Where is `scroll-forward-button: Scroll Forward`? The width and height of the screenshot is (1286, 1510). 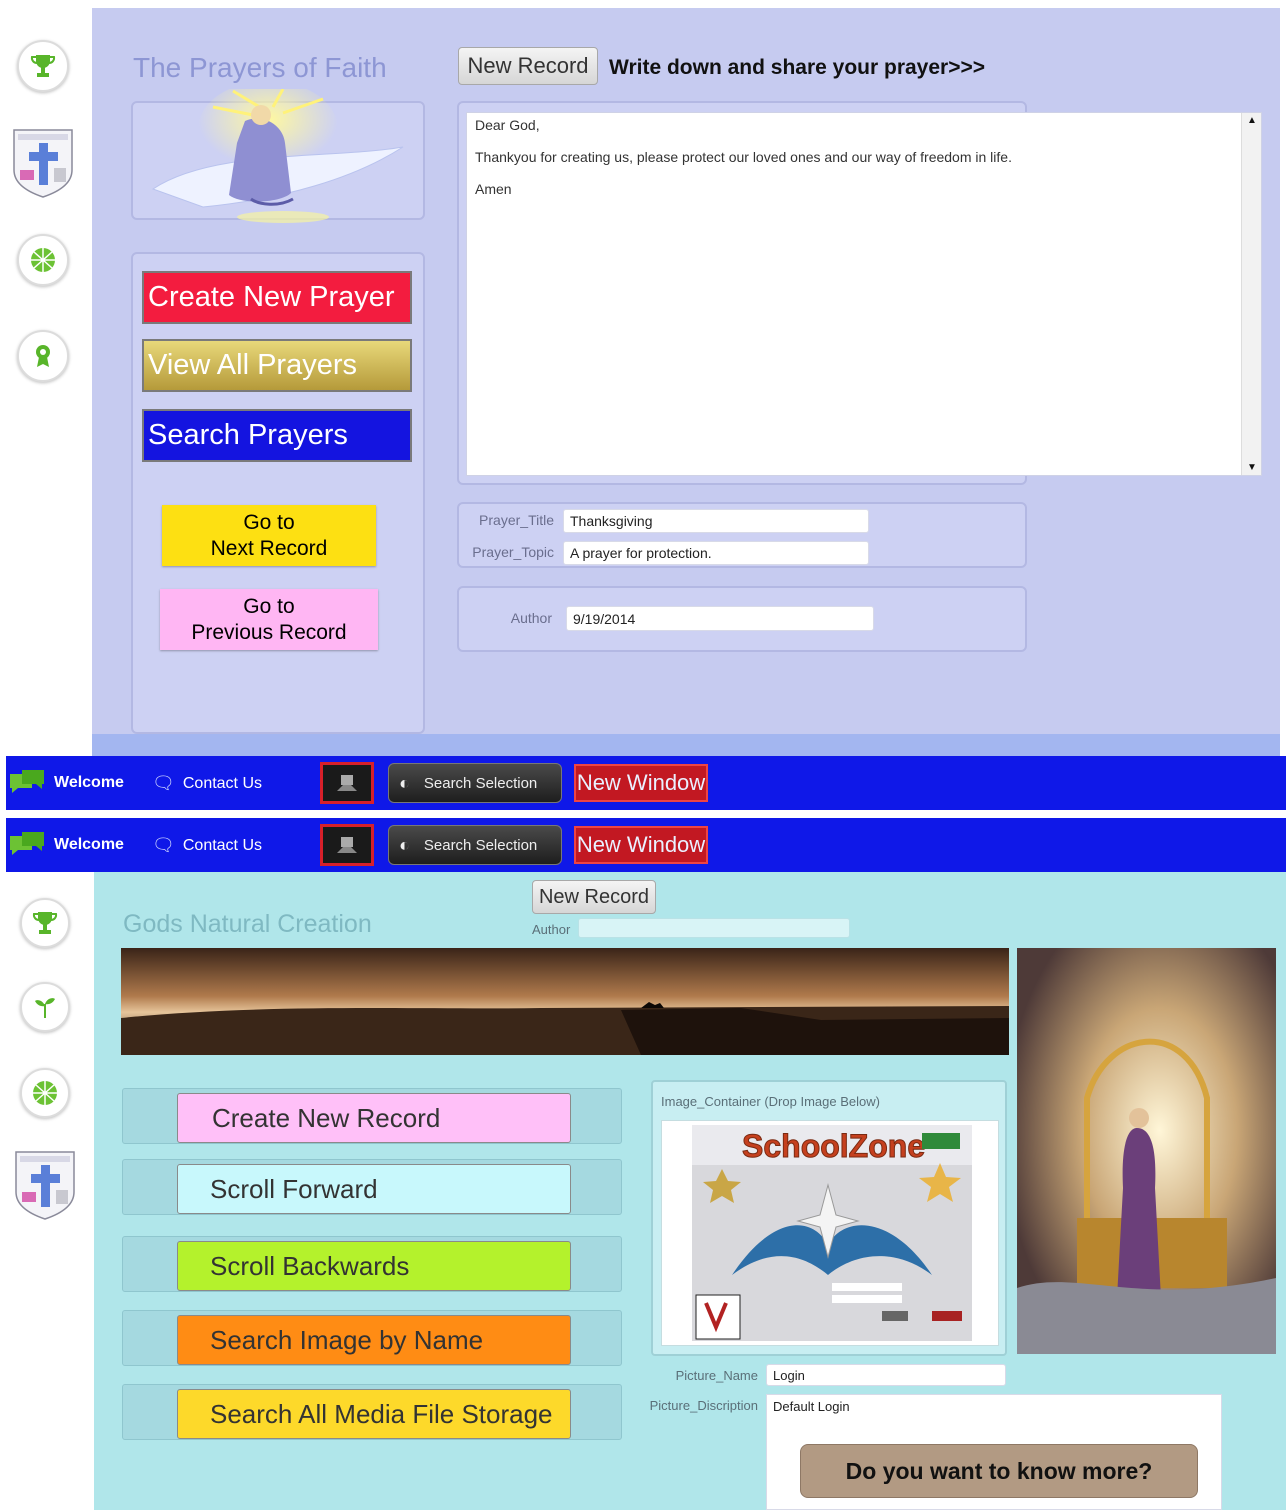 scroll-forward-button: Scroll Forward is located at coordinates (374, 1189).